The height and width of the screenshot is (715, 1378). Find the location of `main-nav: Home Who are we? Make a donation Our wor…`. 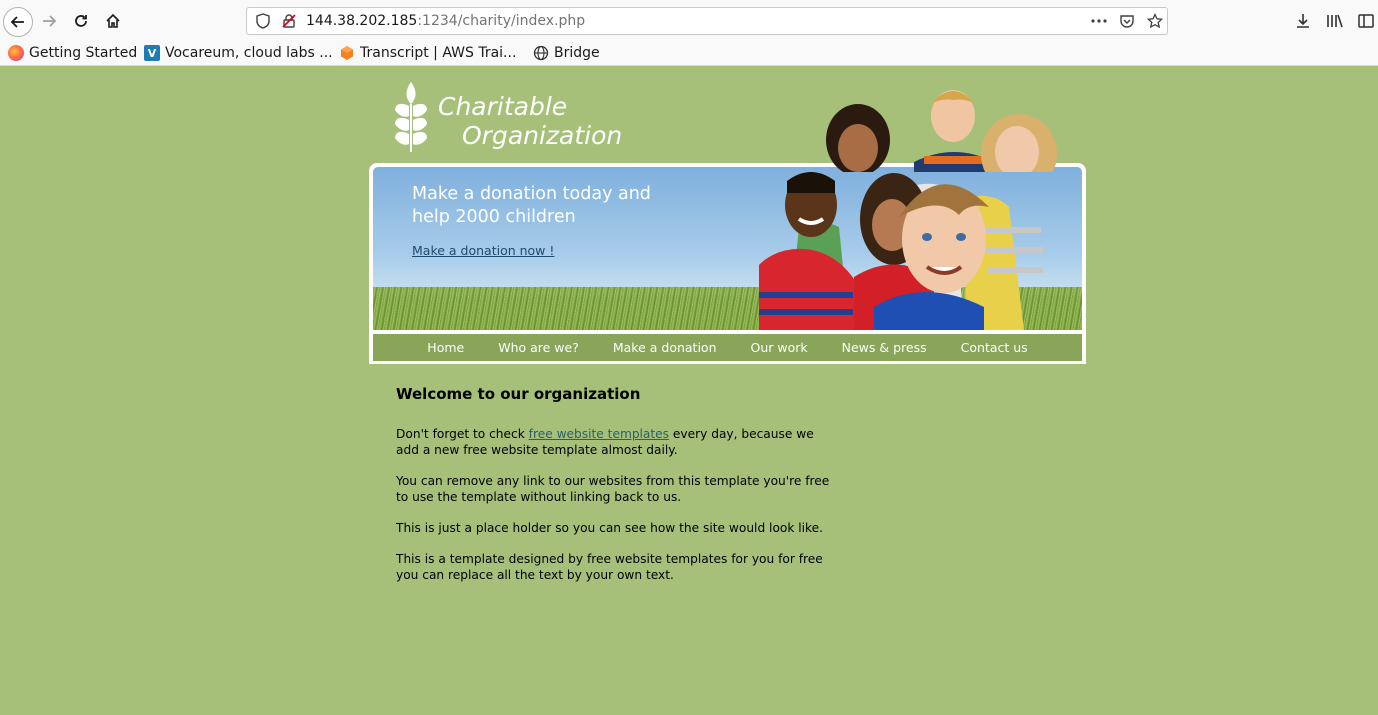

main-nav: Home Who are we? Make a donation Our wor… is located at coordinates (727, 347).